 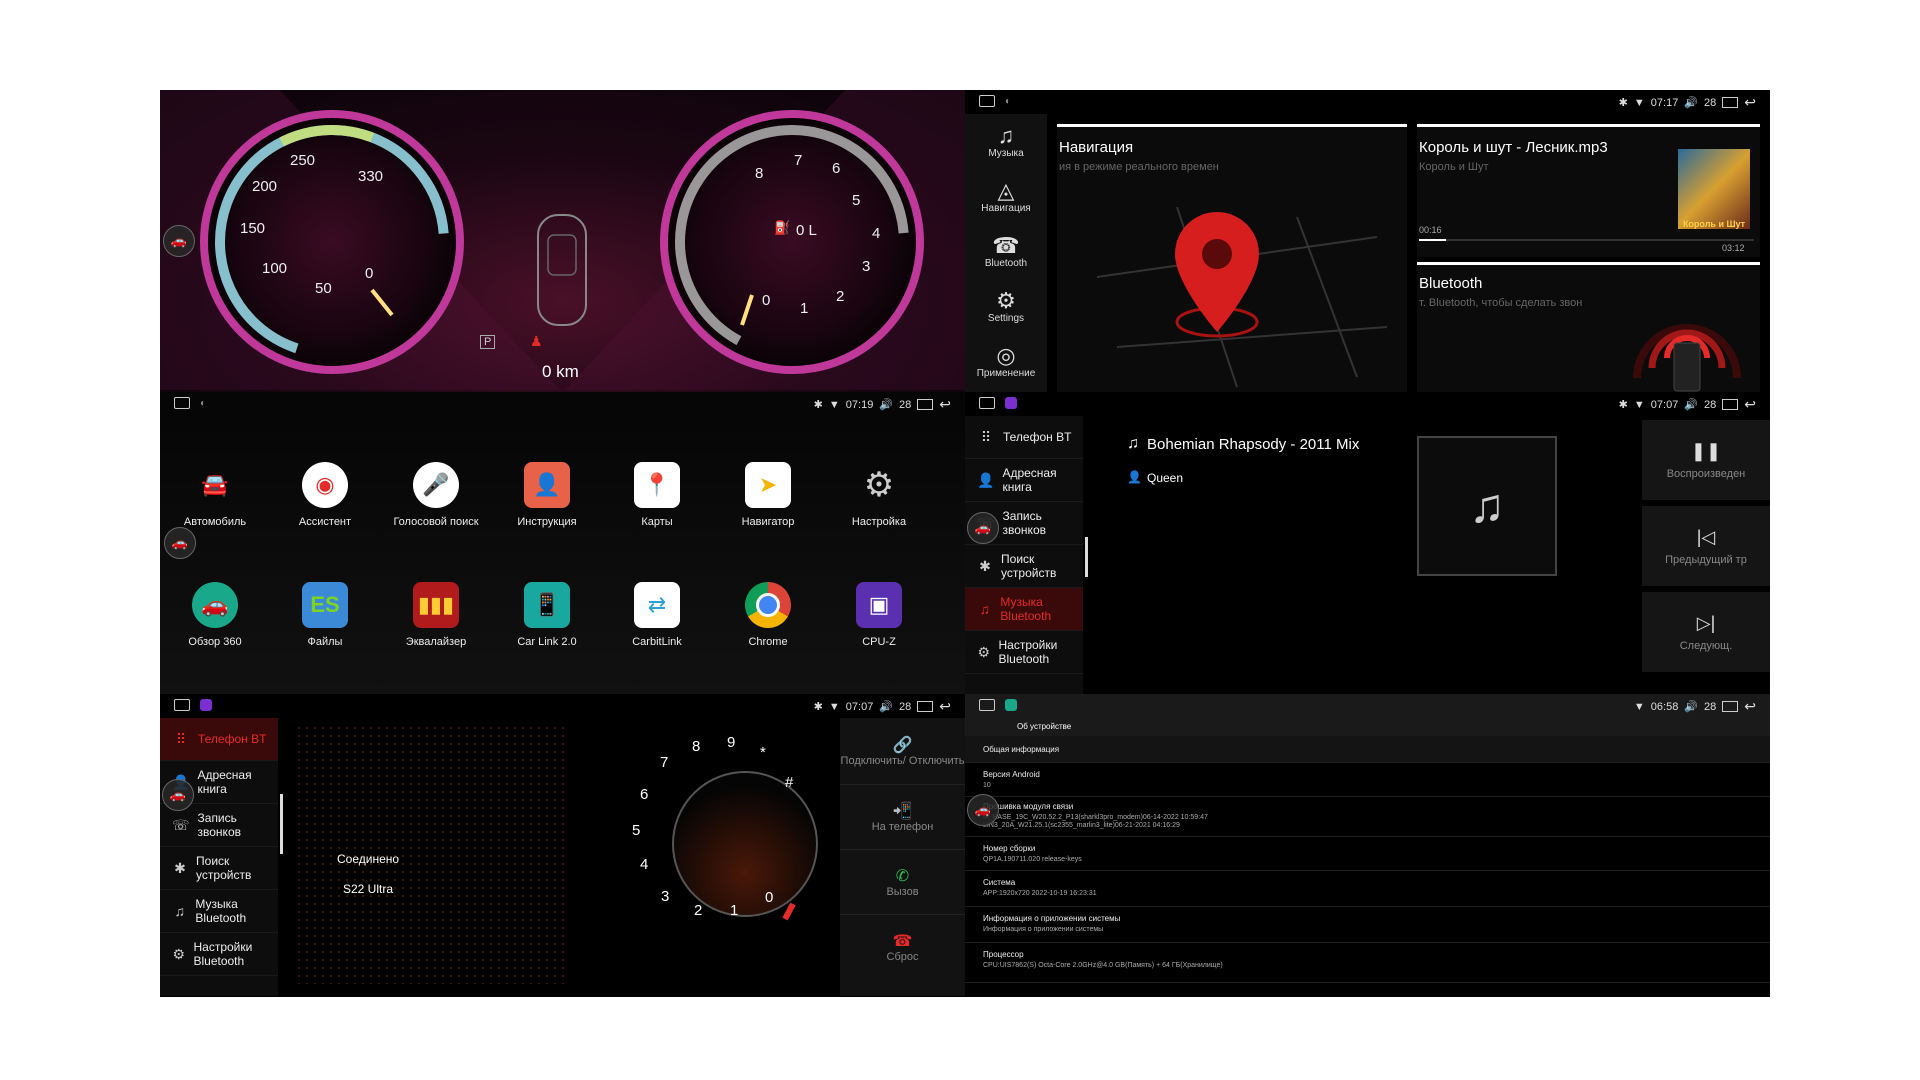 I want to click on dial-key: 7, so click(x=664, y=762).